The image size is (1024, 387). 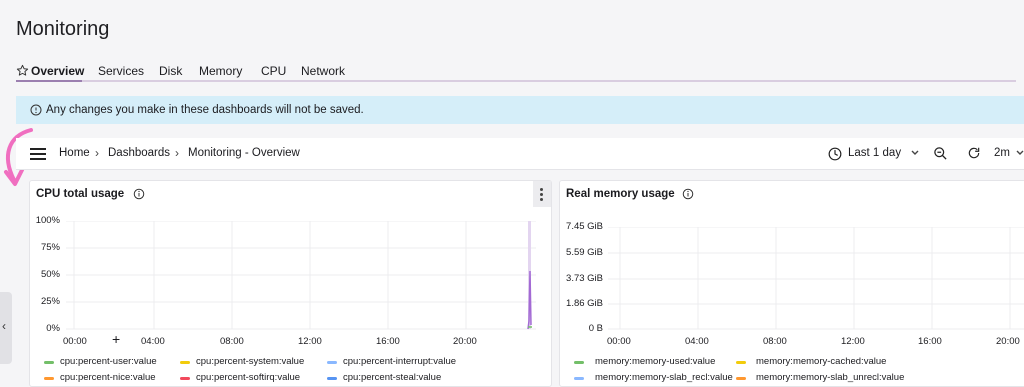 What do you see at coordinates (273, 71) in the screenshot?
I see `tab-cpu: CPU` at bounding box center [273, 71].